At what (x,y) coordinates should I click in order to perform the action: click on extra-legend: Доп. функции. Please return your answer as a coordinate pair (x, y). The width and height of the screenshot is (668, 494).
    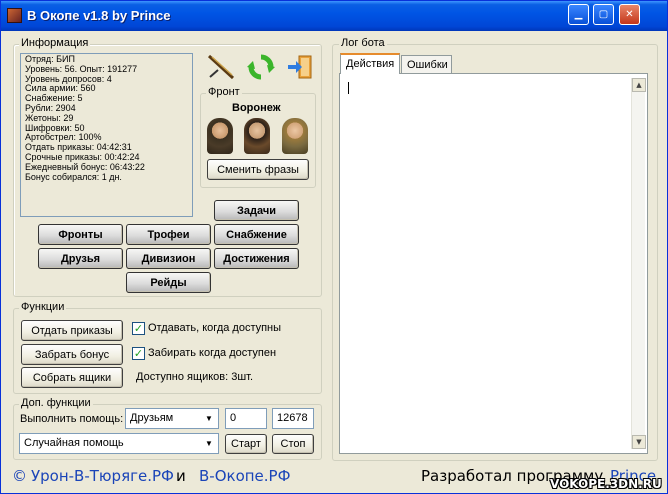
    Looking at the image, I should click on (56, 403).